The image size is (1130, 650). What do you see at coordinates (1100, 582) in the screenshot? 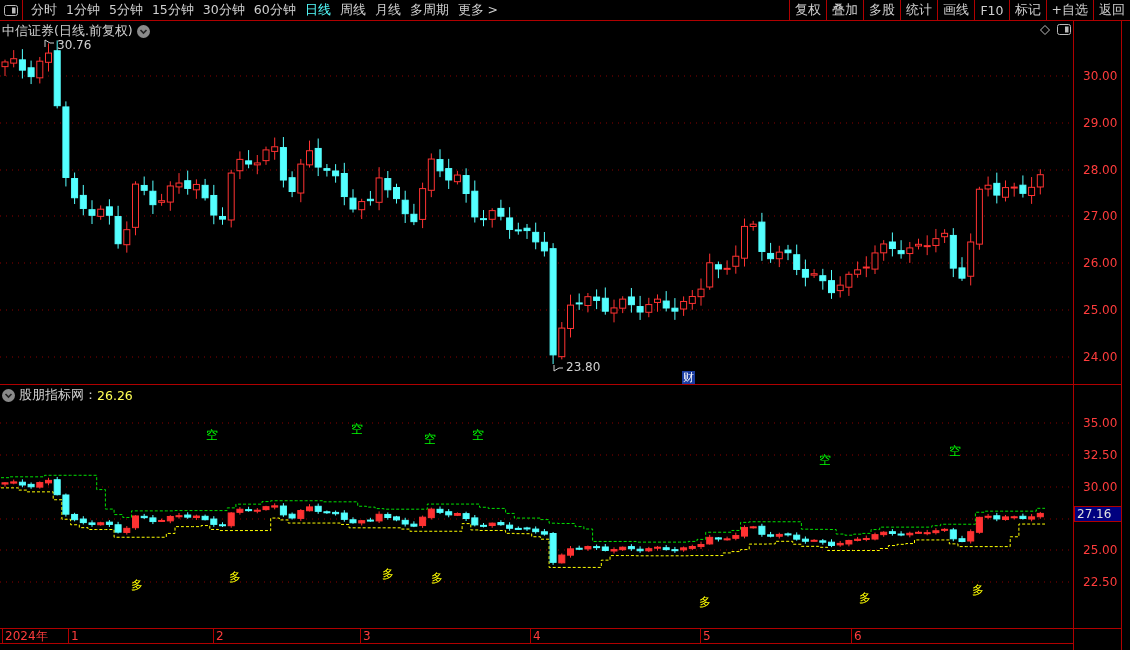
I see `indicator-axis-label: 22.50` at bounding box center [1100, 582].